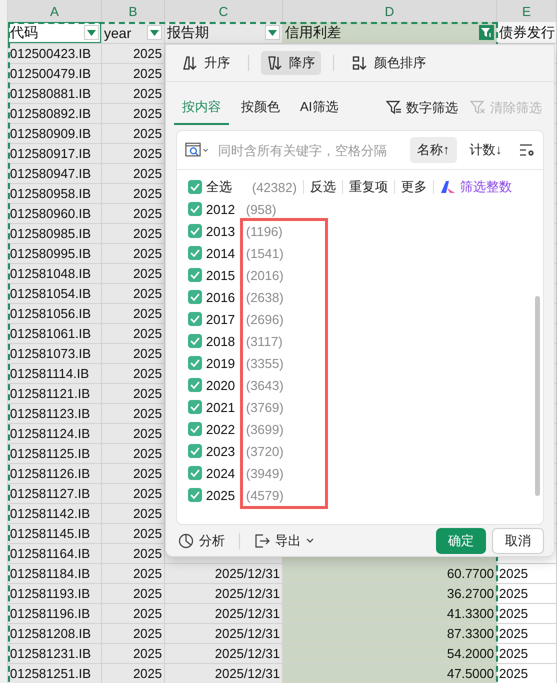 This screenshot has height=683, width=557. Describe the element at coordinates (55, 594) in the screenshot. I see `table-cell: 012581193.IB` at that location.